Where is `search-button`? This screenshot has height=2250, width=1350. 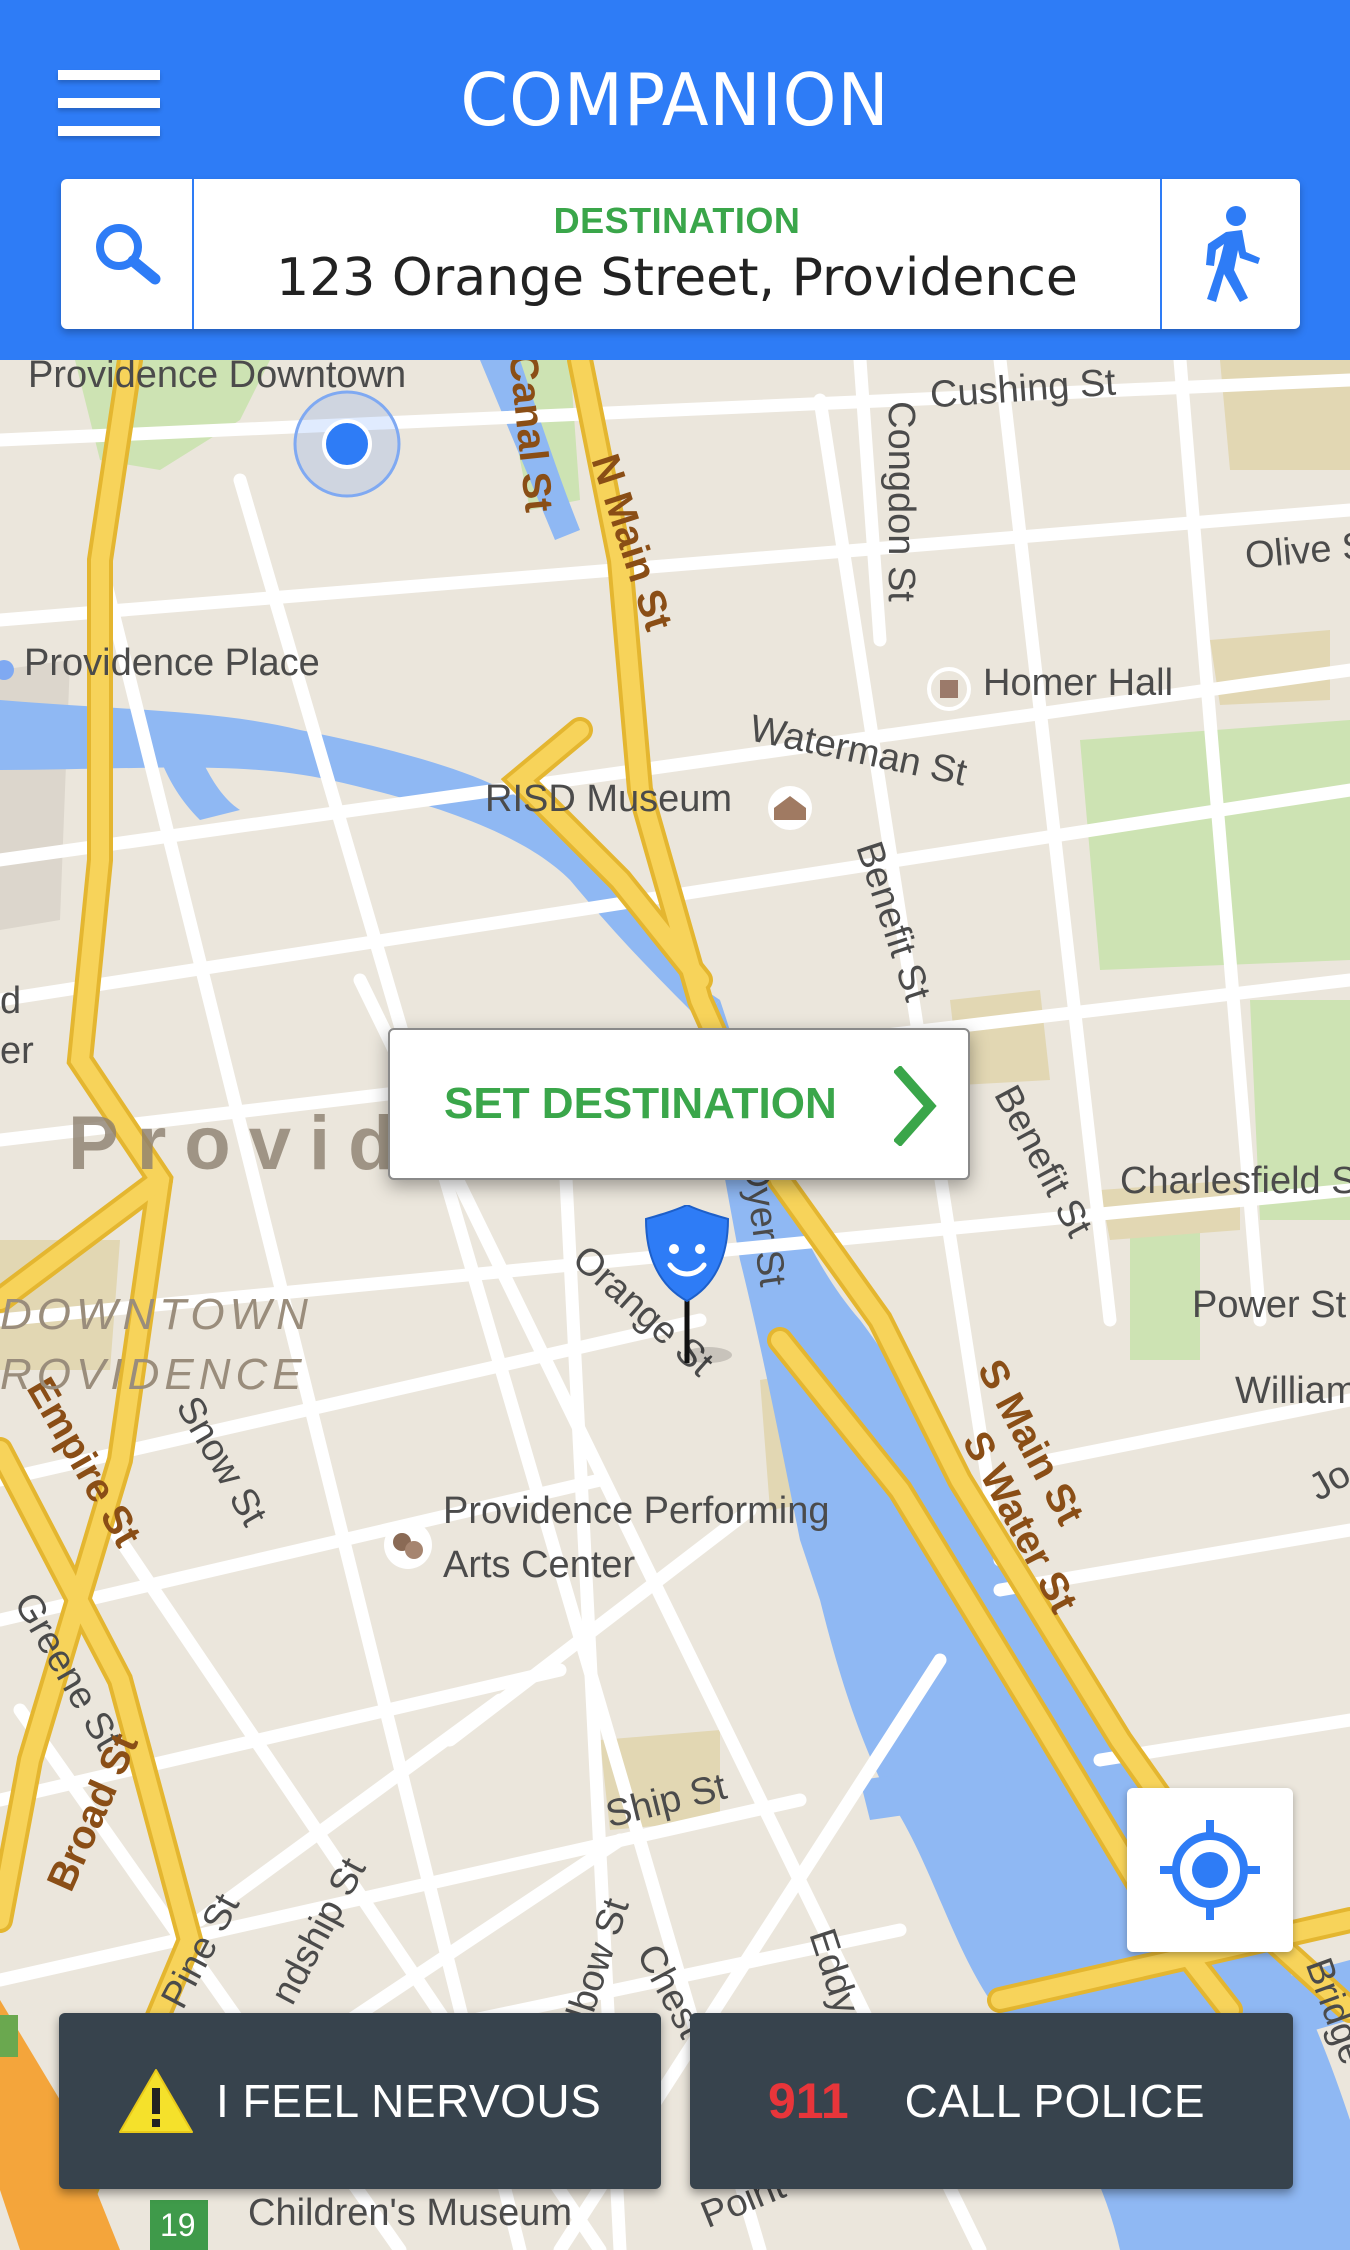
search-button is located at coordinates (127, 254).